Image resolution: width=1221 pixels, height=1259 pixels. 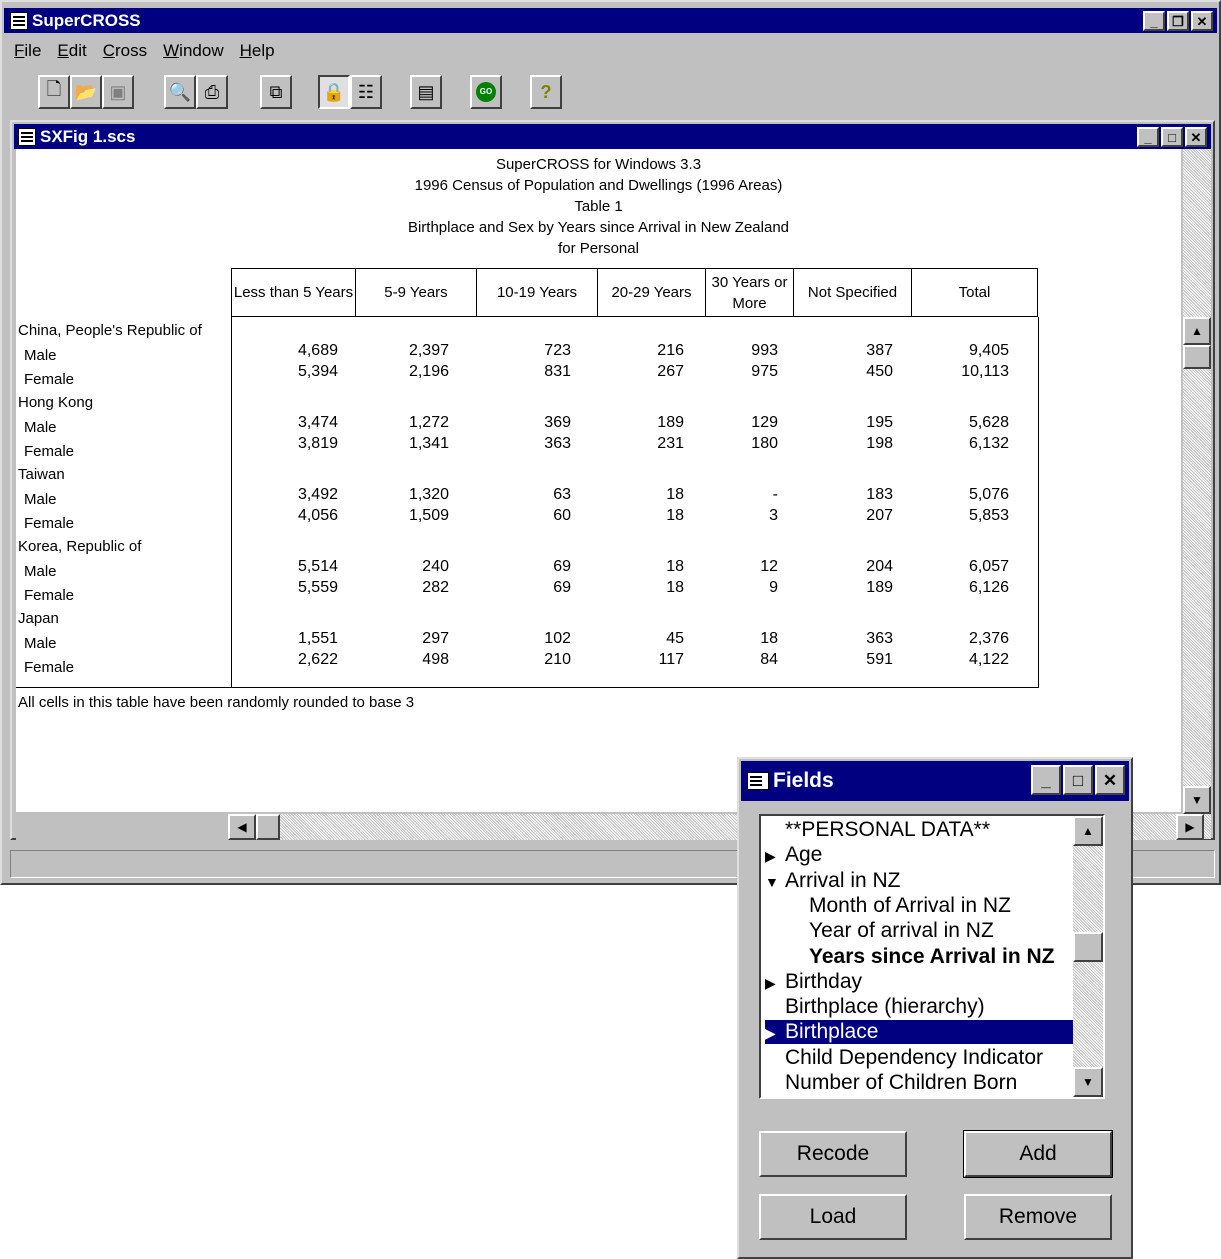 I want to click on table-cell: 975, so click(x=728, y=372).